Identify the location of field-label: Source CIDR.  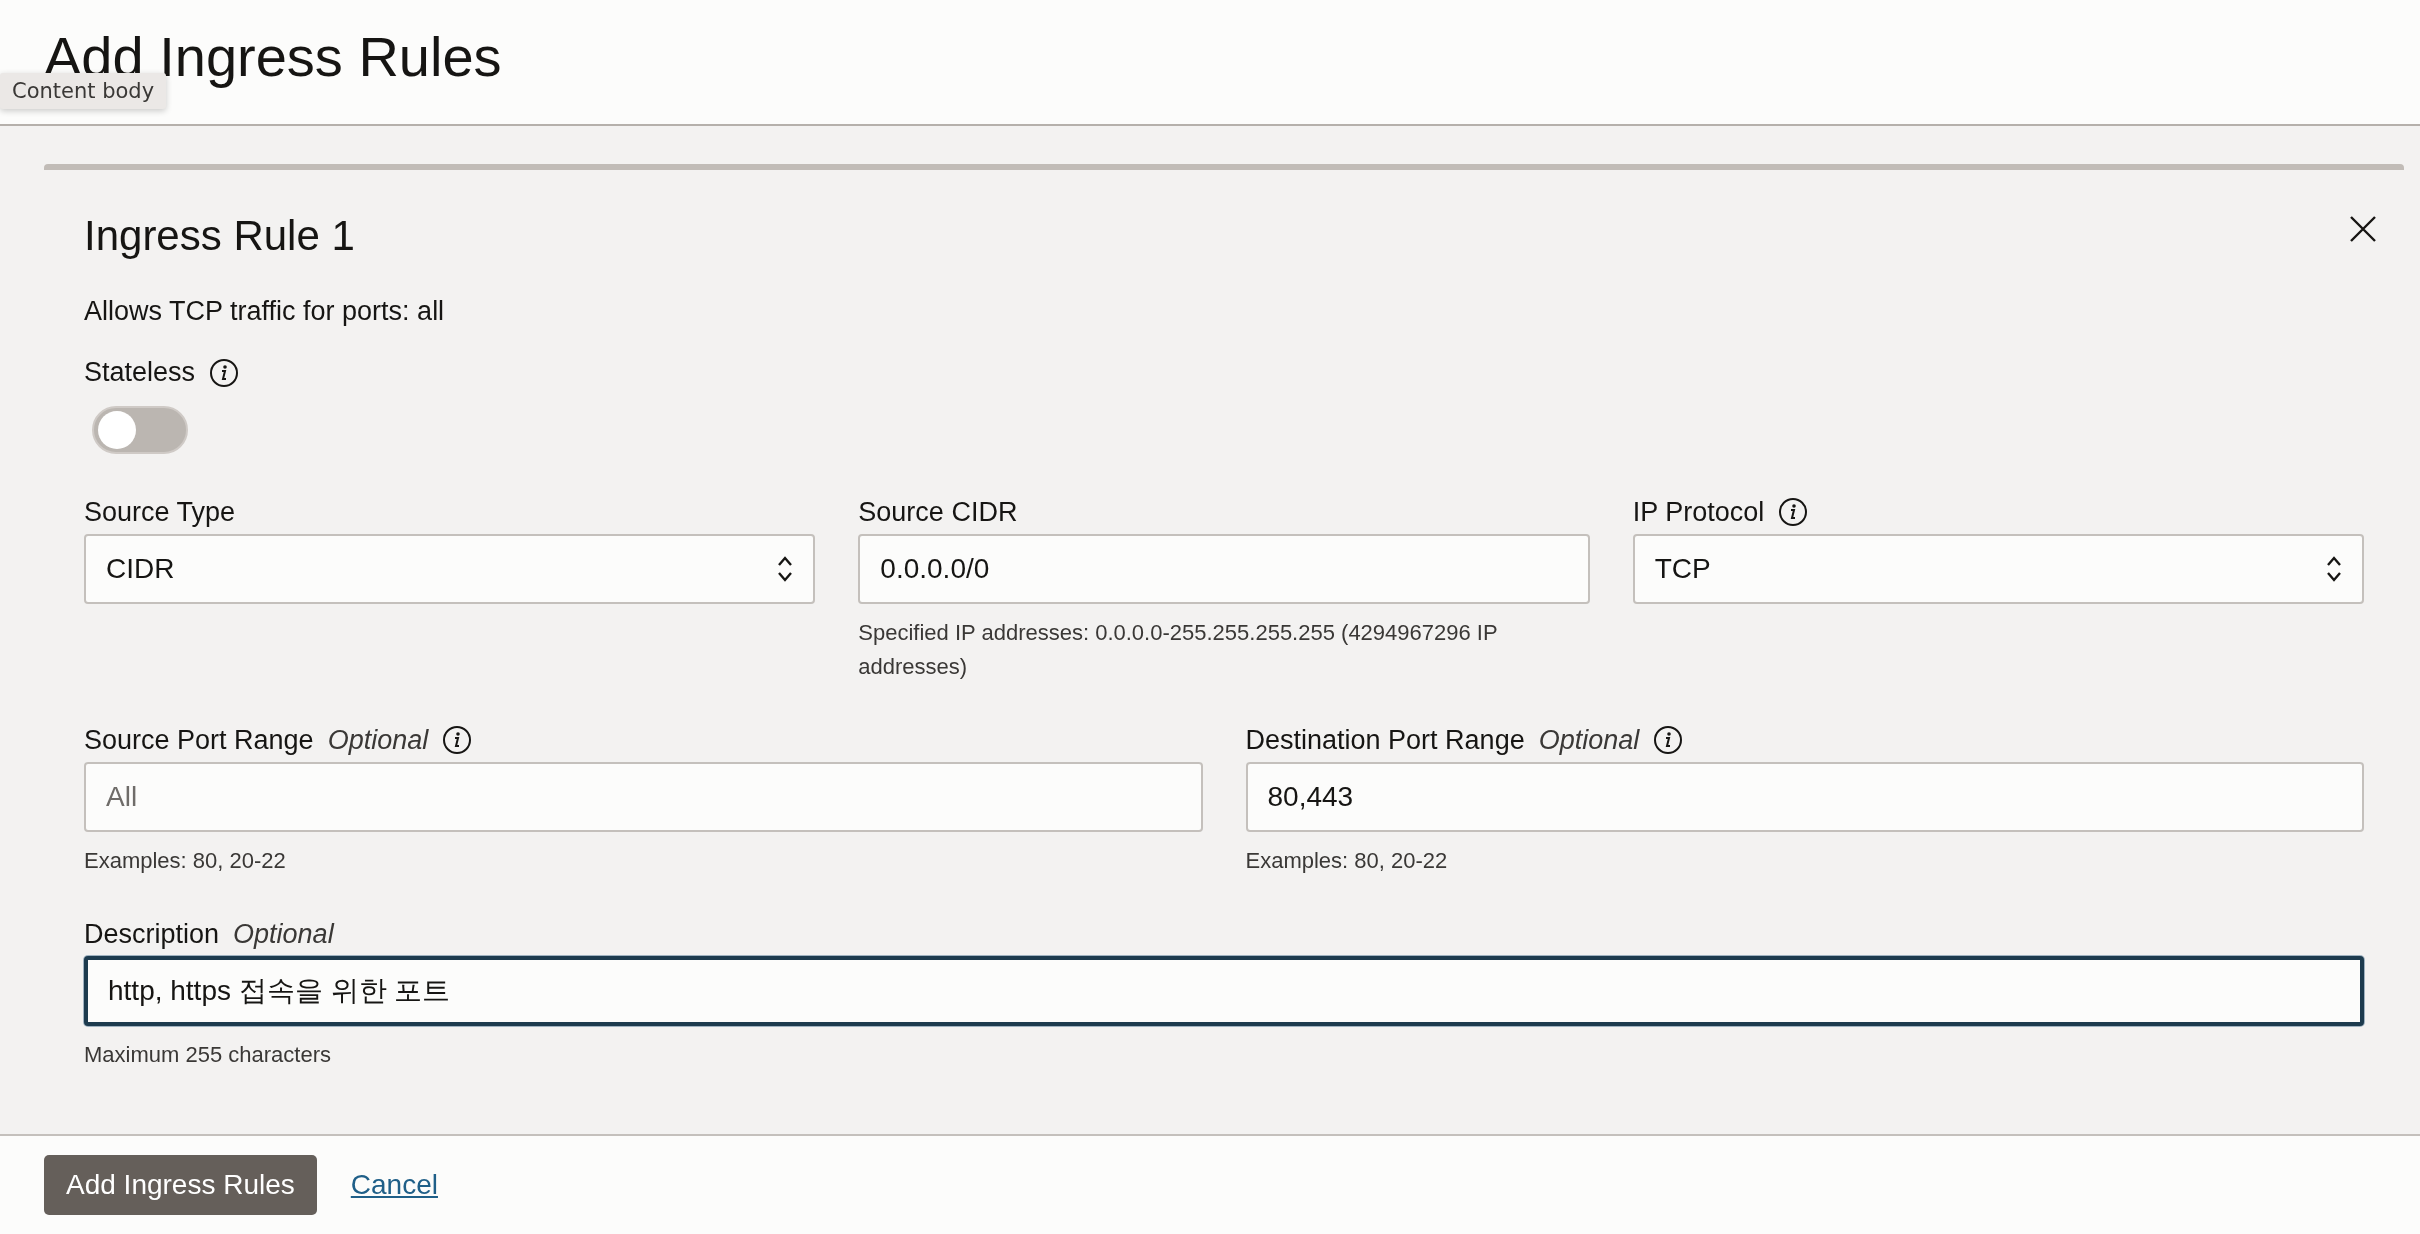
(938, 512).